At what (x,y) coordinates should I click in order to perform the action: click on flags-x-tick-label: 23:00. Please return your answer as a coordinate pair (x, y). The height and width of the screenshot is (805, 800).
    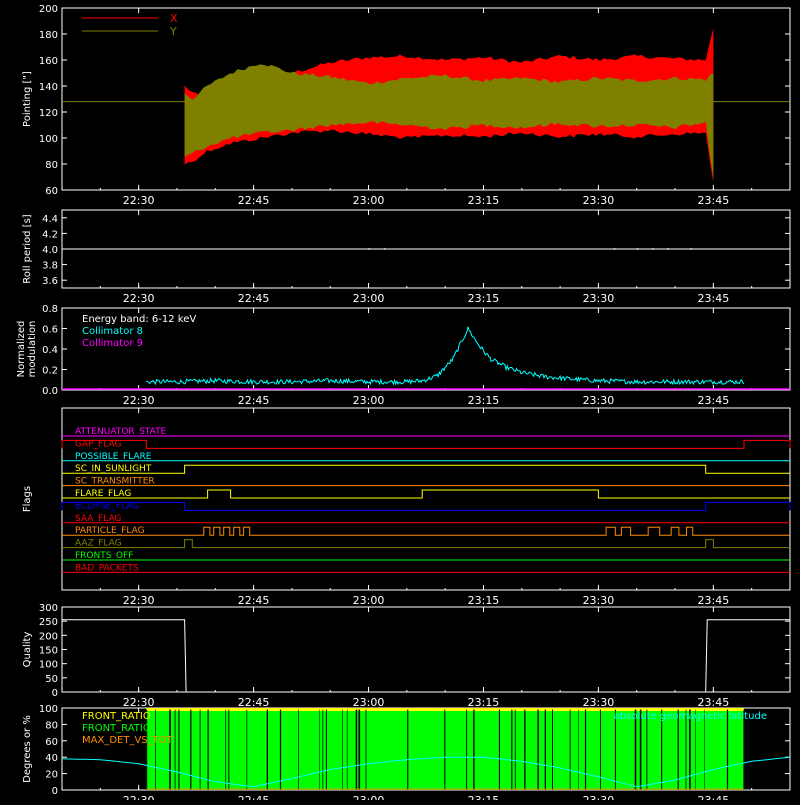
    Looking at the image, I should click on (369, 600).